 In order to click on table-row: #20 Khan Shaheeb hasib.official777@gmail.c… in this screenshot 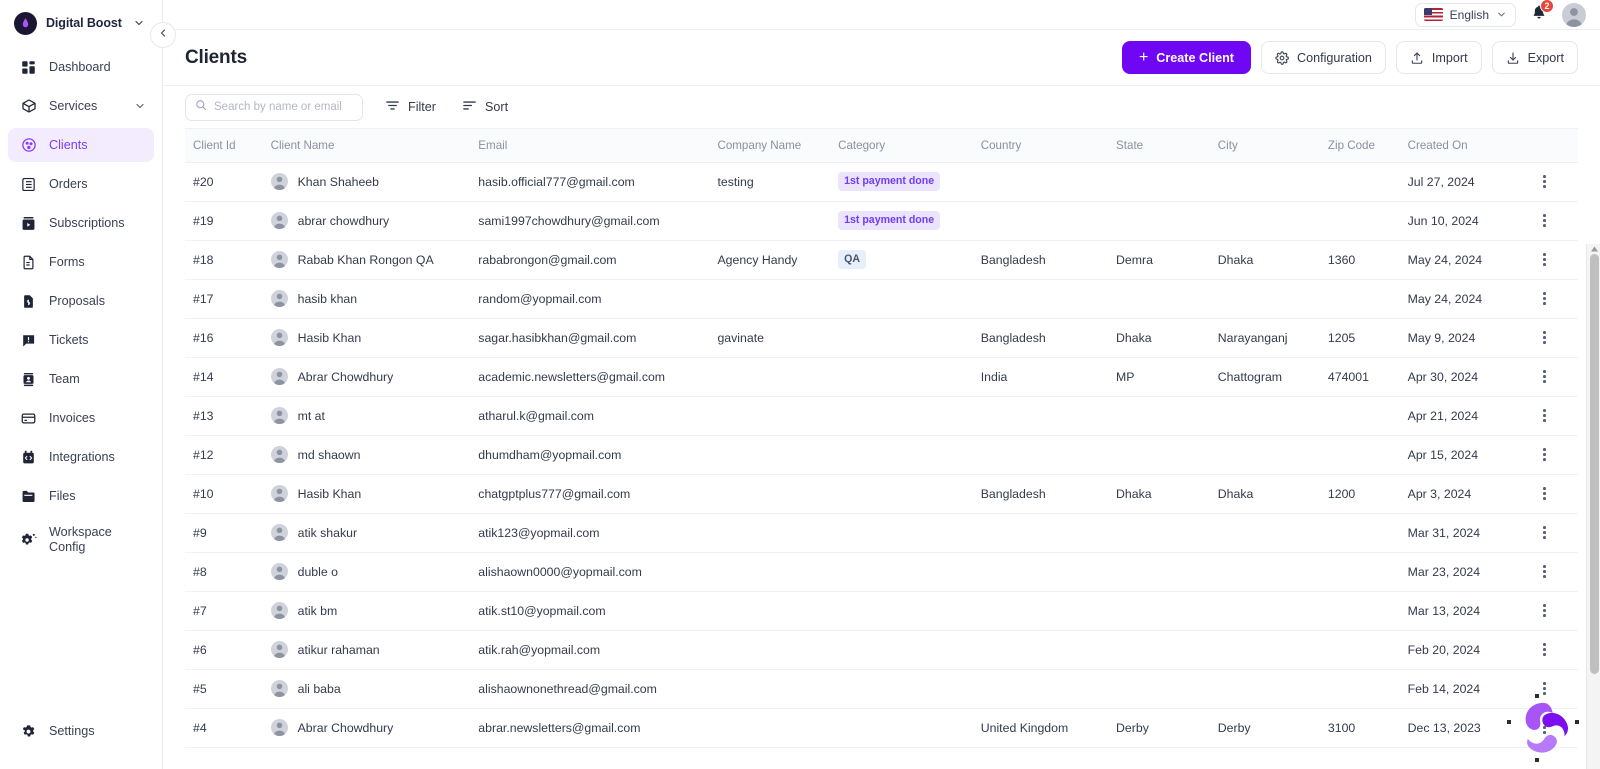, I will do `click(881, 182)`.